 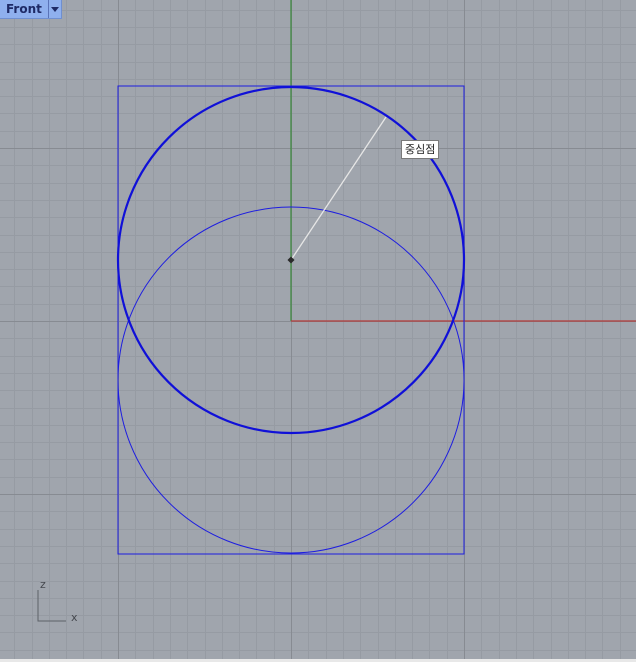 What do you see at coordinates (74, 617) in the screenshot?
I see `axis-label-x: x` at bounding box center [74, 617].